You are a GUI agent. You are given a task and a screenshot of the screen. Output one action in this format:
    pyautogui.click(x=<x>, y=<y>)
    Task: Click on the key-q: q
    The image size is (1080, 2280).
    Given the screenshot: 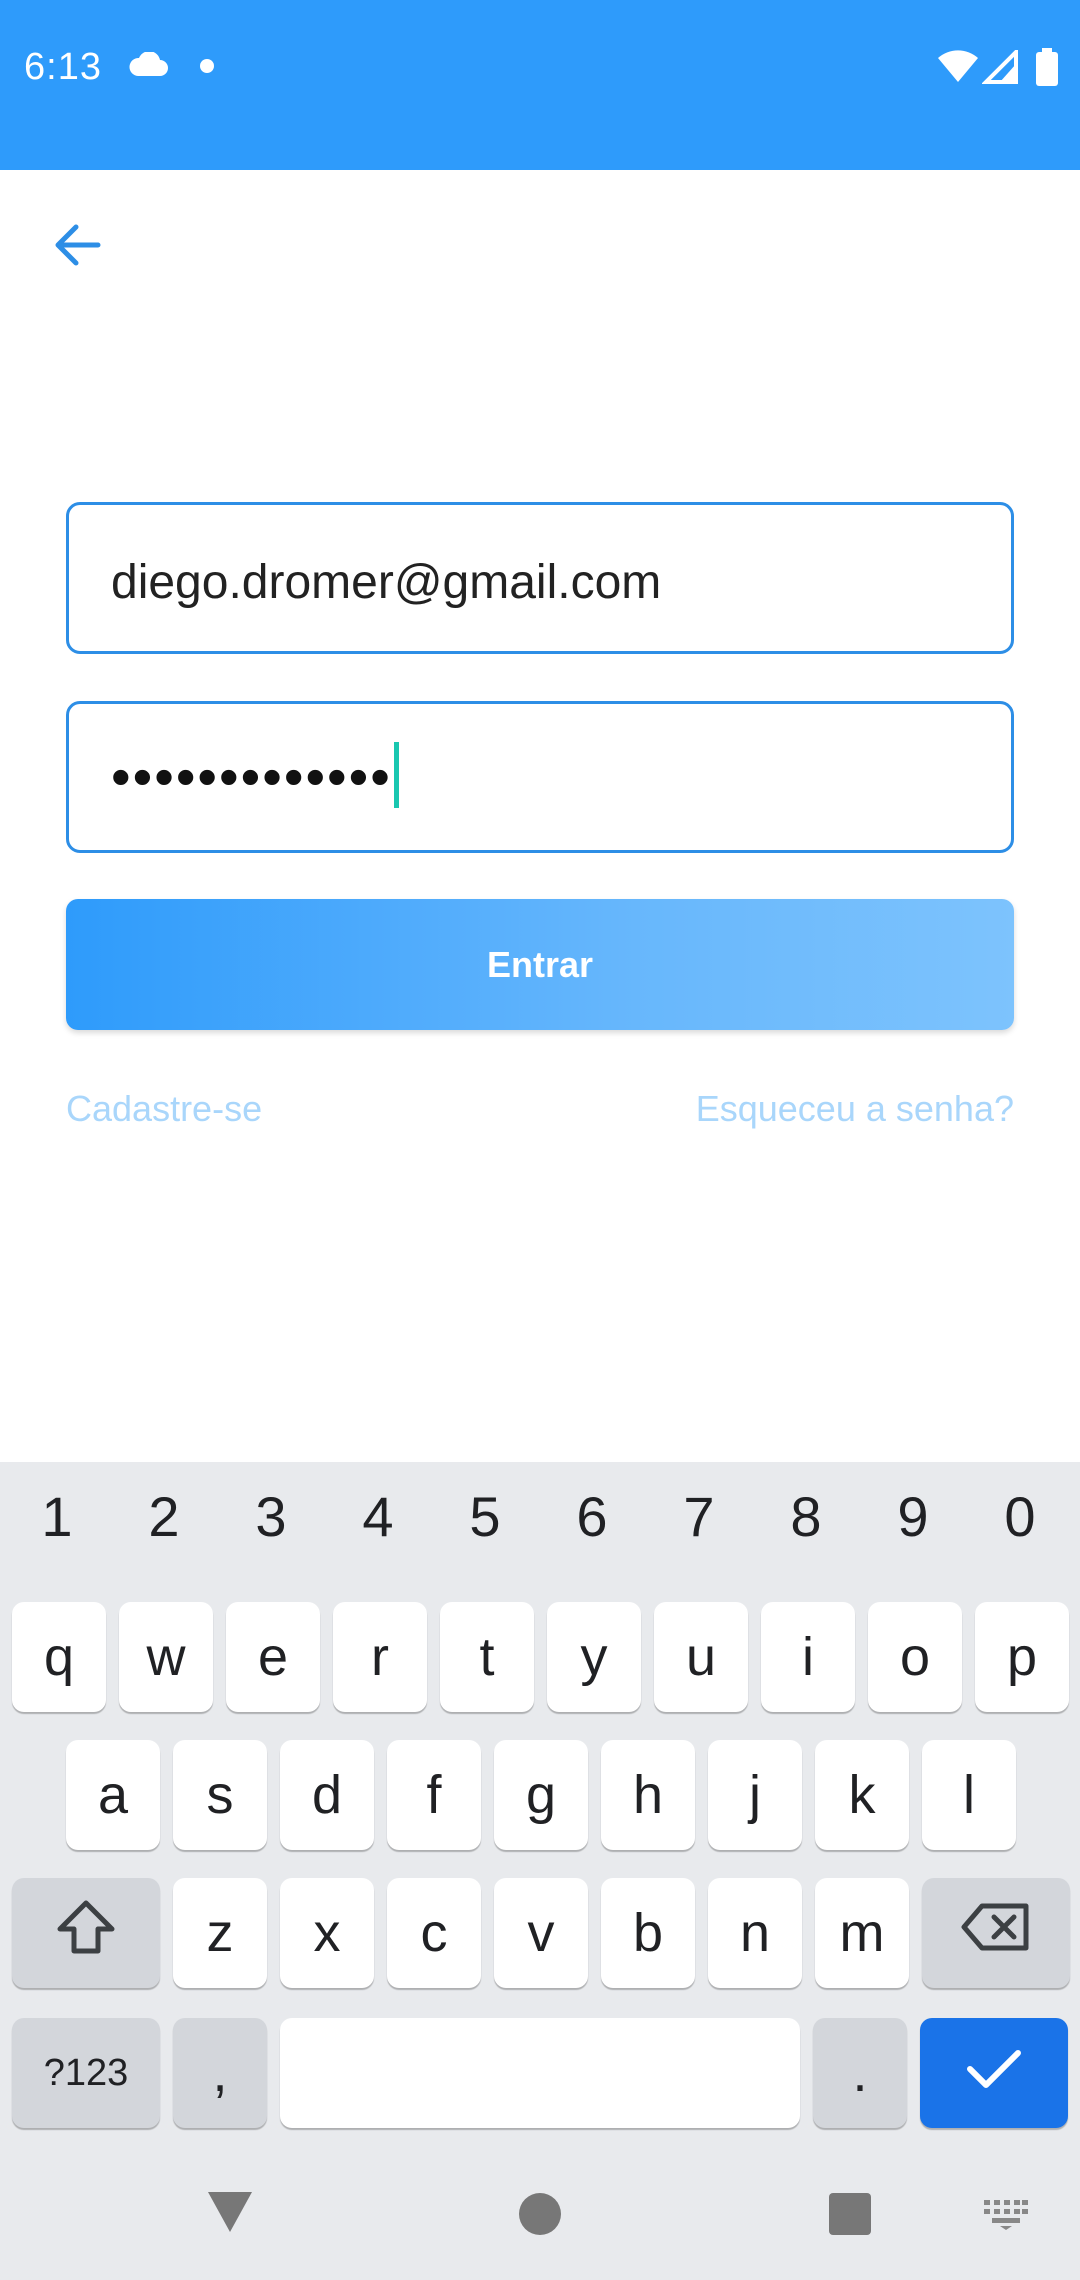 What is the action you would take?
    pyautogui.click(x=59, y=1657)
    